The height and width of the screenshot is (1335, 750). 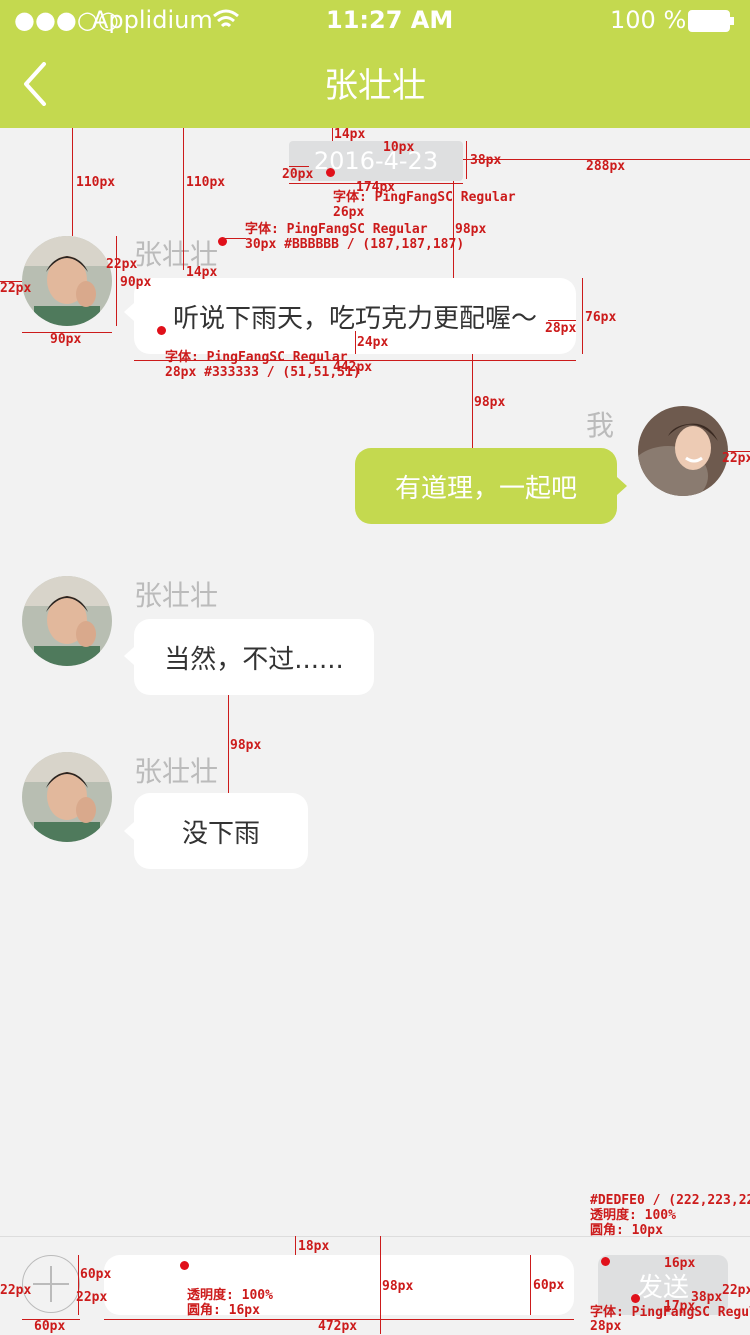 What do you see at coordinates (314, 1246) in the screenshot?
I see `measure-label: 18px` at bounding box center [314, 1246].